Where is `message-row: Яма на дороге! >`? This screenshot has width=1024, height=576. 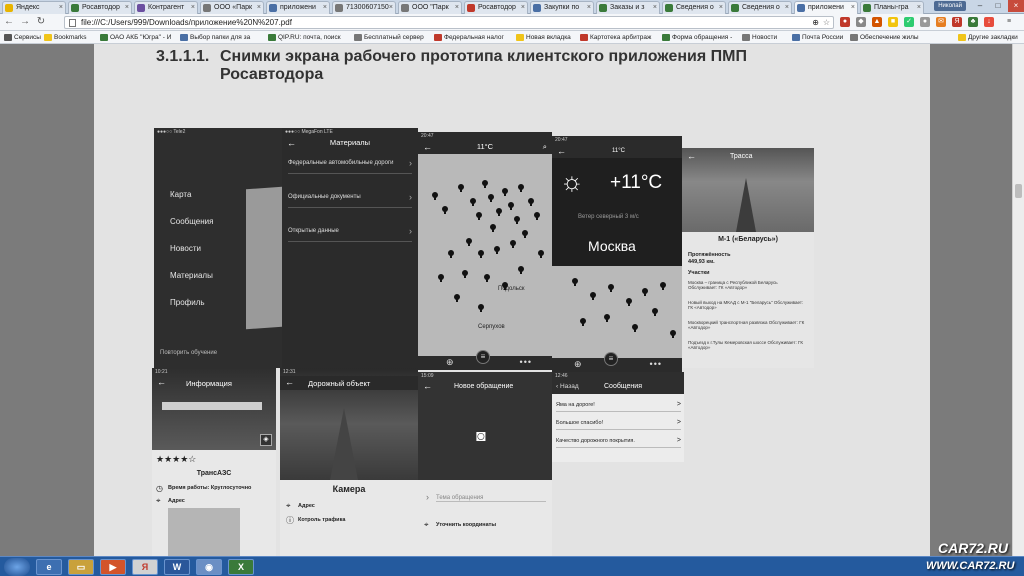 message-row: Яма на дороге! > is located at coordinates (618, 405).